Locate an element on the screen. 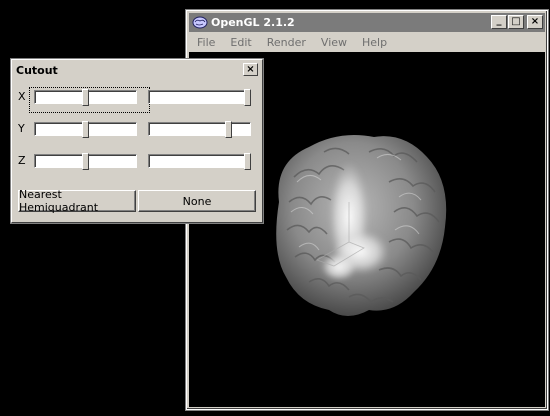  close-button: × is located at coordinates (535, 22).